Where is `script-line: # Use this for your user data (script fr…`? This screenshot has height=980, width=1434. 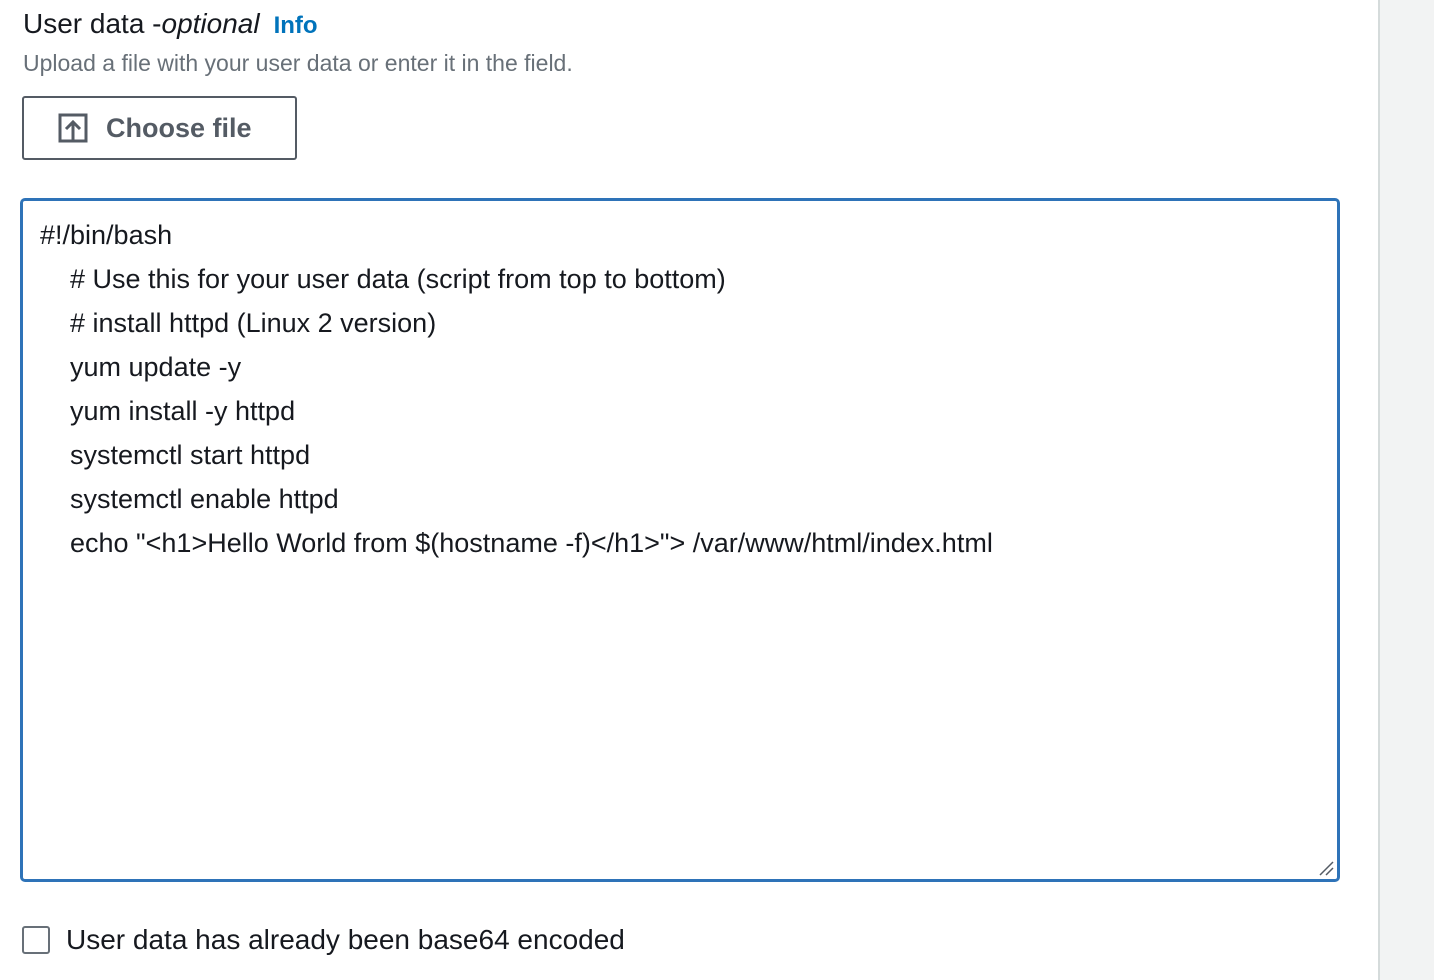
script-line: # Use this for your user data (script fr… is located at coordinates (383, 279).